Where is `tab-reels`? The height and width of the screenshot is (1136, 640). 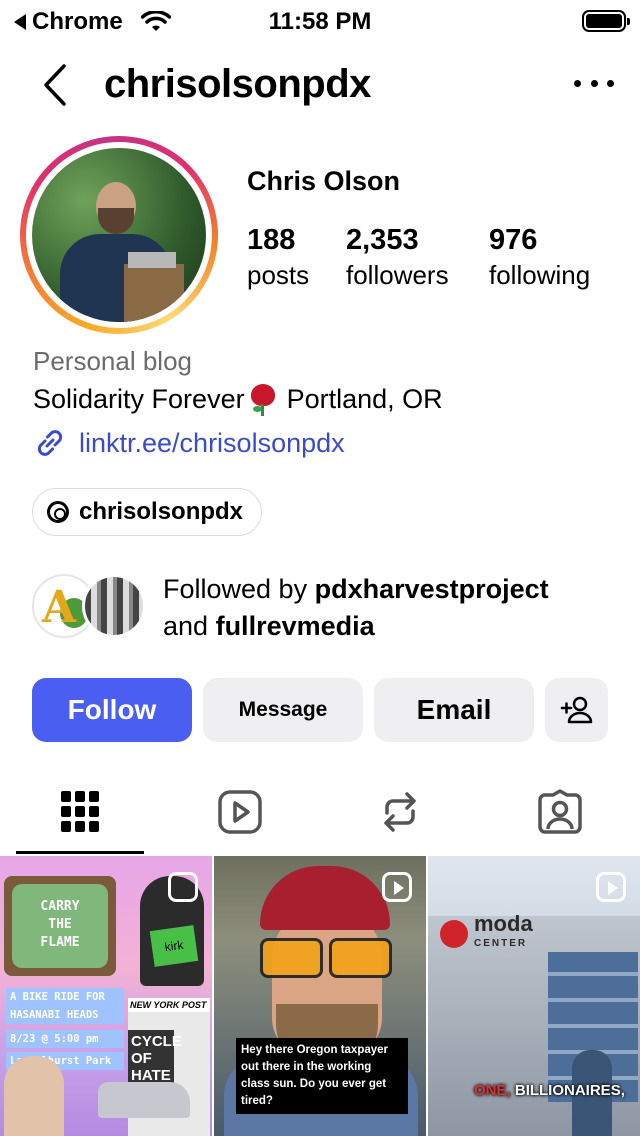
tab-reels is located at coordinates (240, 812).